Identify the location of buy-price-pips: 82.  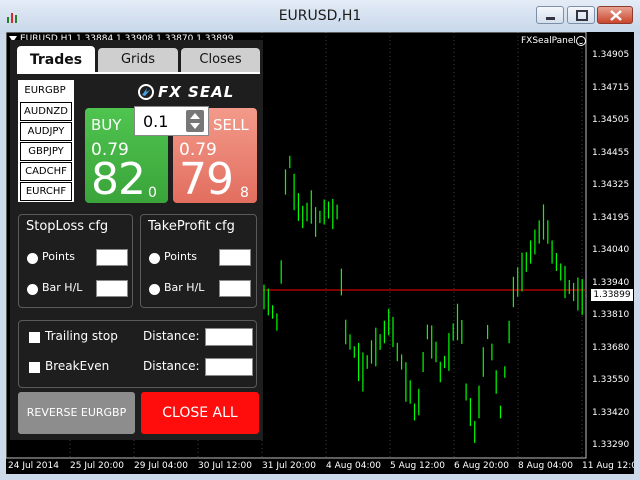
(118, 179).